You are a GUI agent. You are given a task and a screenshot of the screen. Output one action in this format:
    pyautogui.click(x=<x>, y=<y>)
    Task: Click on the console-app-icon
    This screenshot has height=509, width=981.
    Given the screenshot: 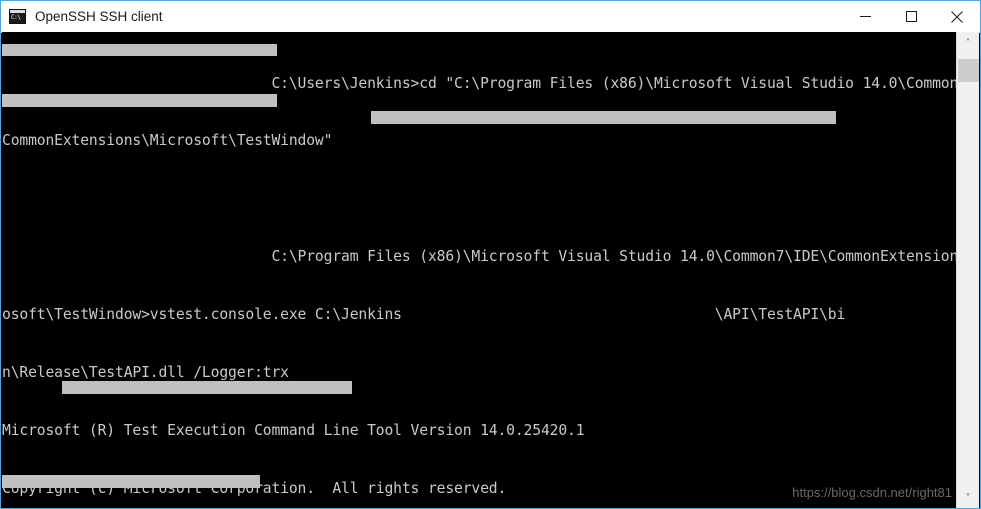 What is the action you would take?
    pyautogui.click(x=17, y=16)
    